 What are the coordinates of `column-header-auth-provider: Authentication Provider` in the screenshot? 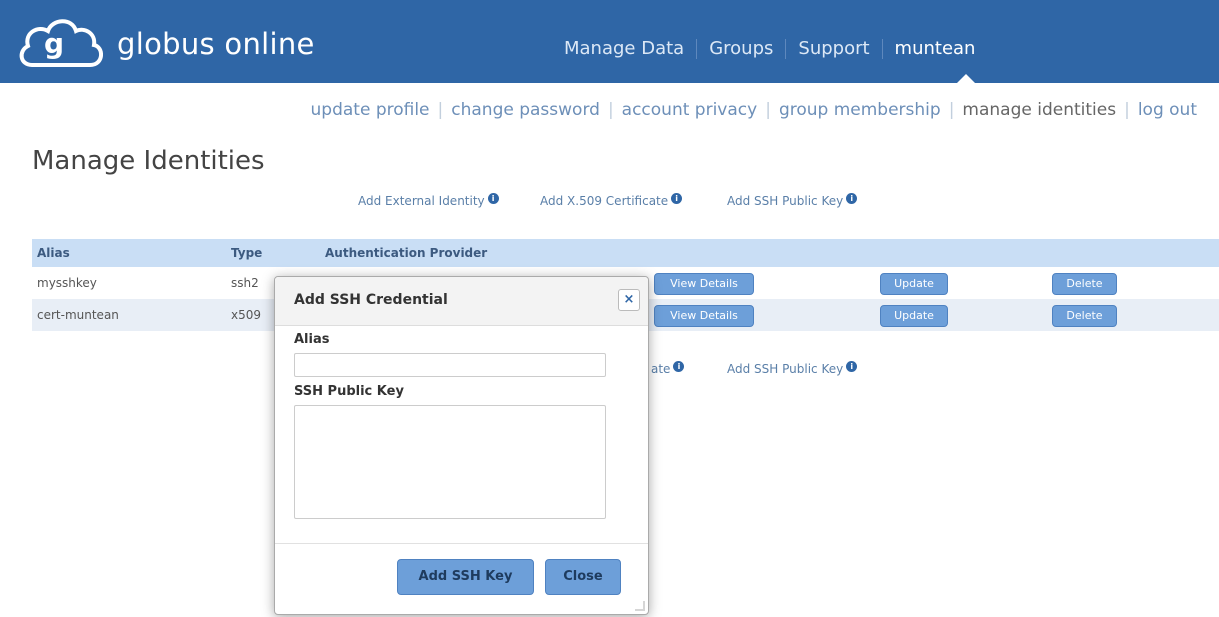 It's located at (406, 253).